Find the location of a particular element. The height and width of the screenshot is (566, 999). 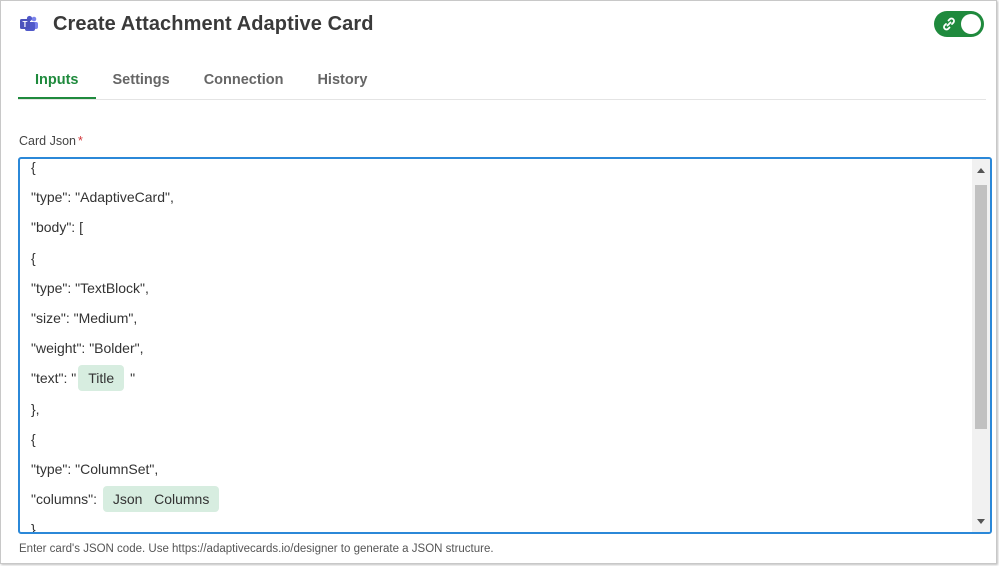

code-line: "weight": "Bolder", is located at coordinates (499, 348).